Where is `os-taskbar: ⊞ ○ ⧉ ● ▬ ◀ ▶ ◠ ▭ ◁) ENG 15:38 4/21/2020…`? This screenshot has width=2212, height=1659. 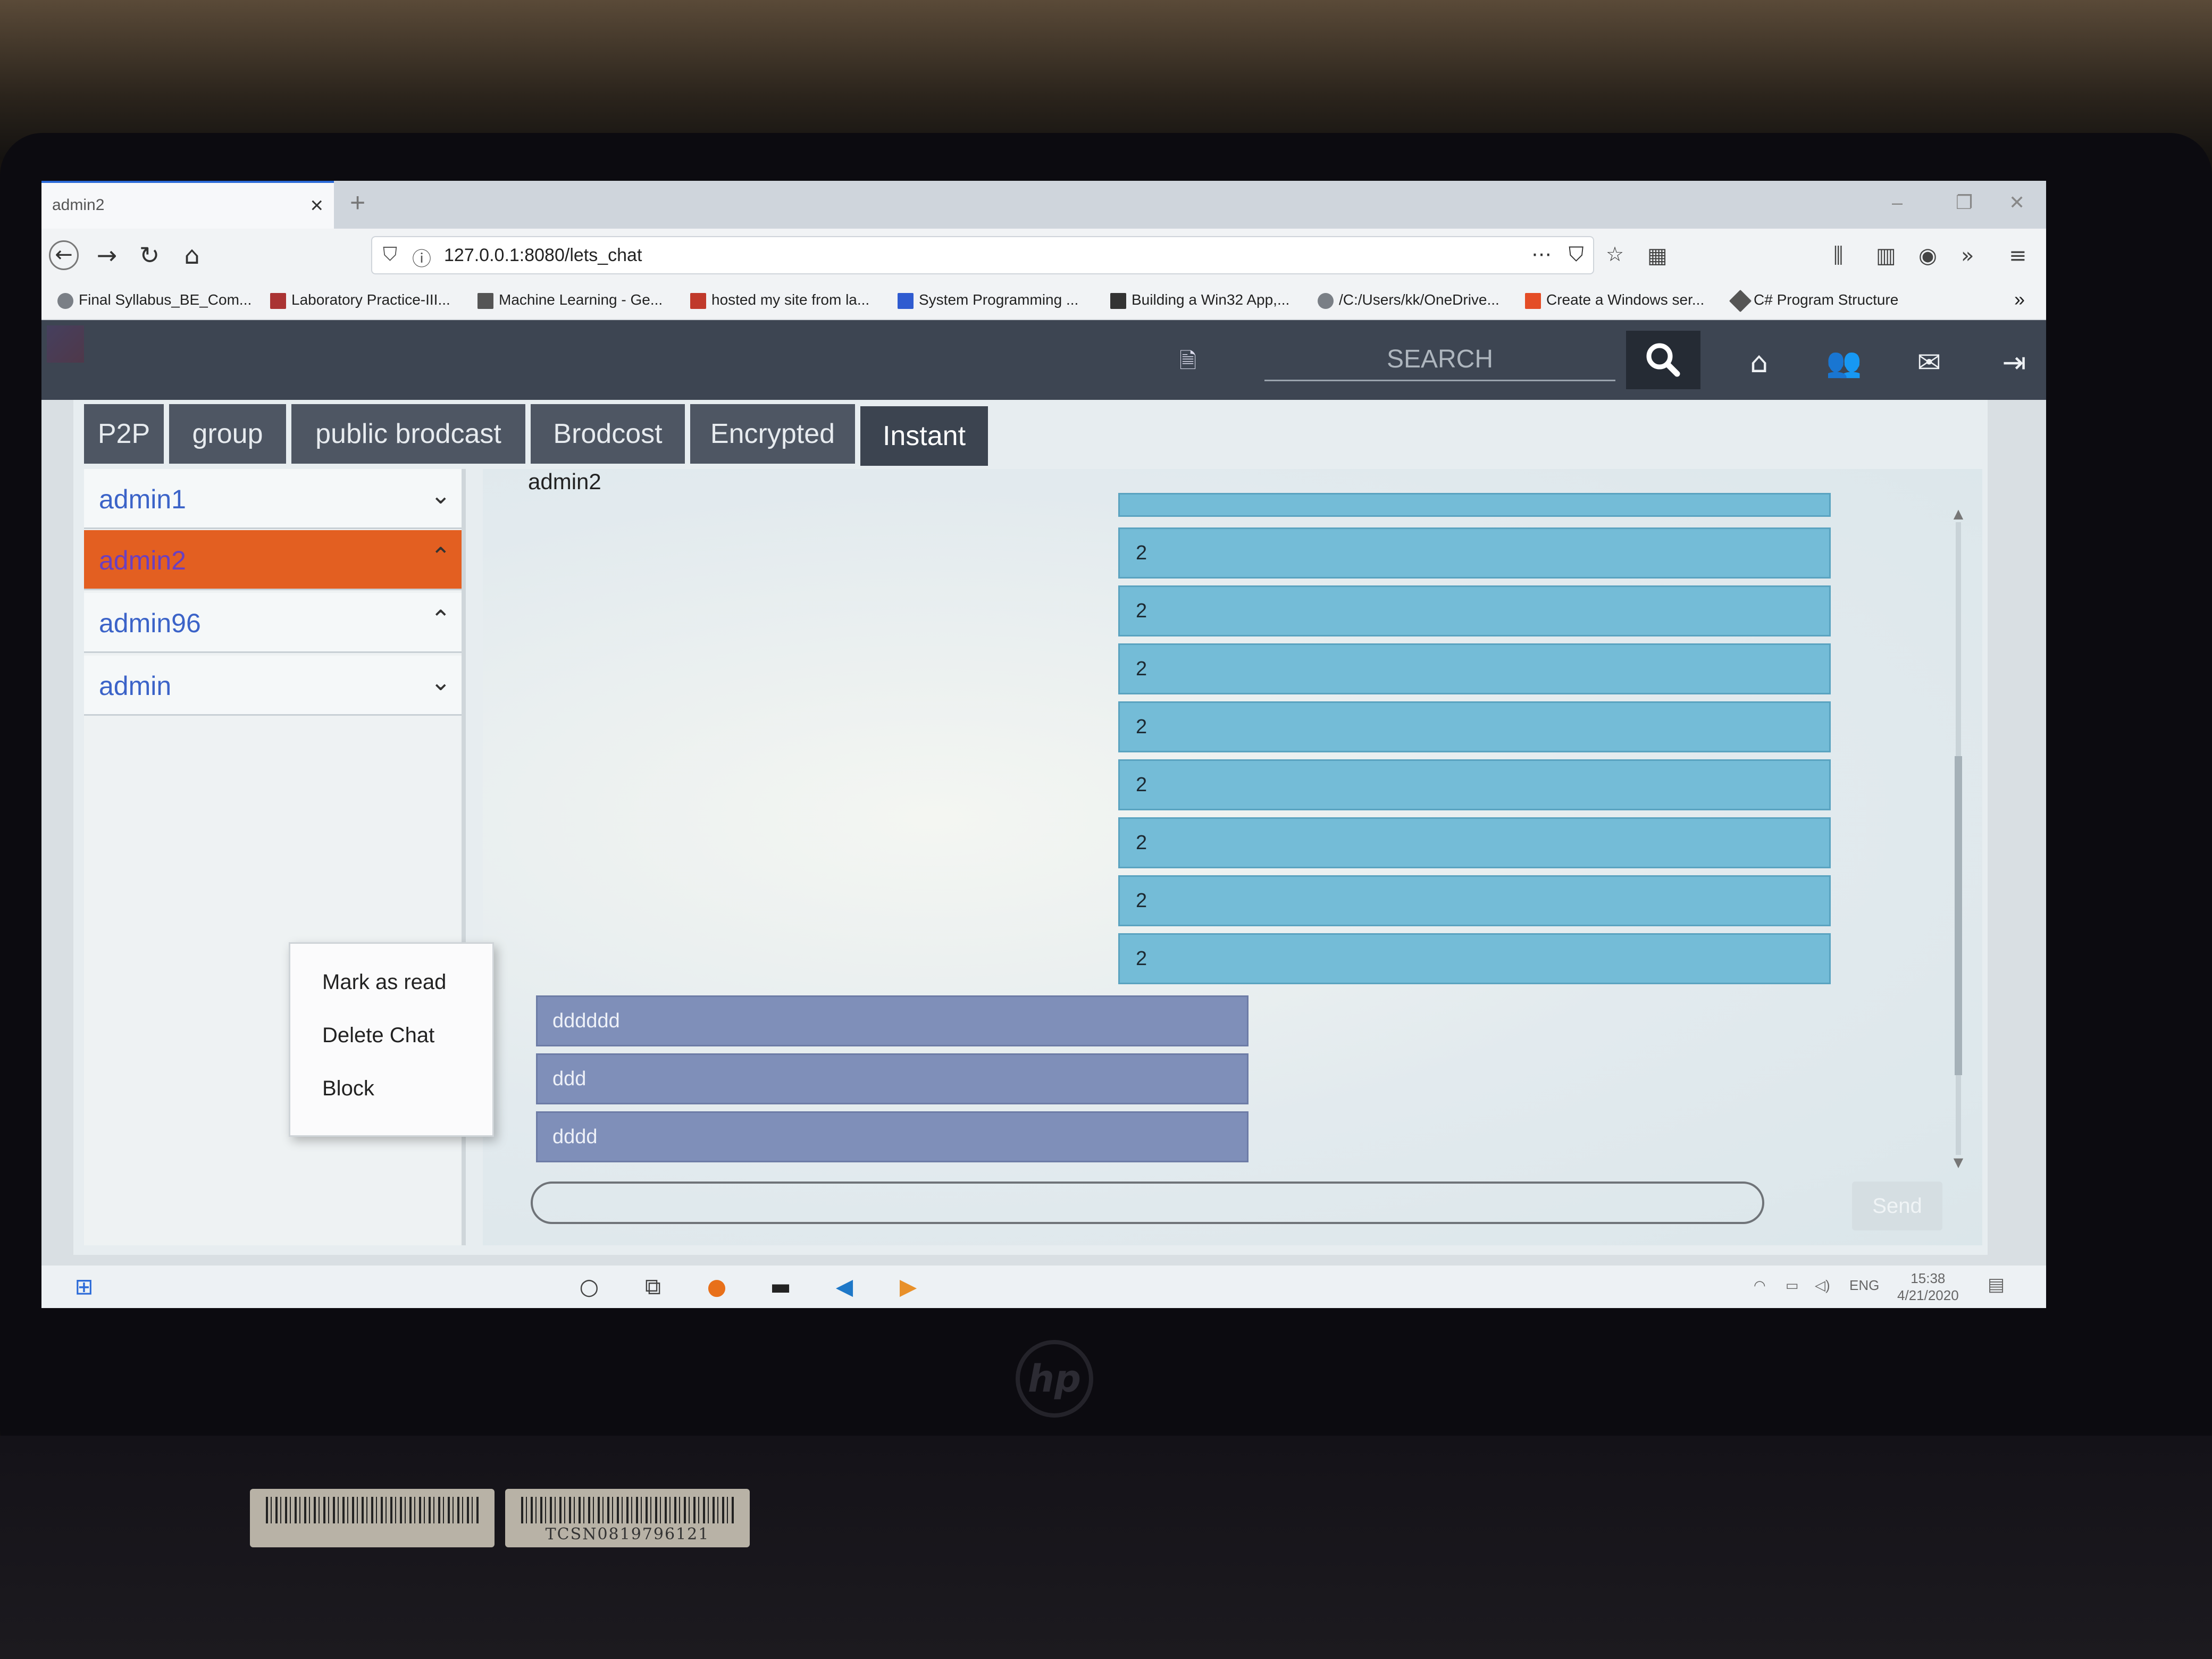 os-taskbar: ⊞ ○ ⧉ ● ▬ ◀ ▶ ◠ ▭ ◁) ENG 15:38 4/21/2020… is located at coordinates (1043, 1287).